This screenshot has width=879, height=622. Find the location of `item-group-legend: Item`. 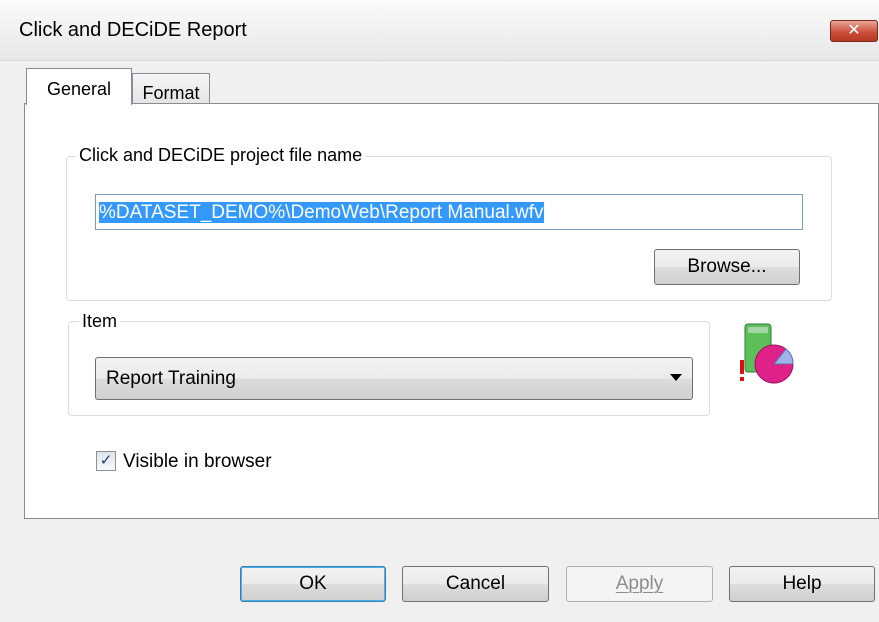

item-group-legend: Item is located at coordinates (100, 321).